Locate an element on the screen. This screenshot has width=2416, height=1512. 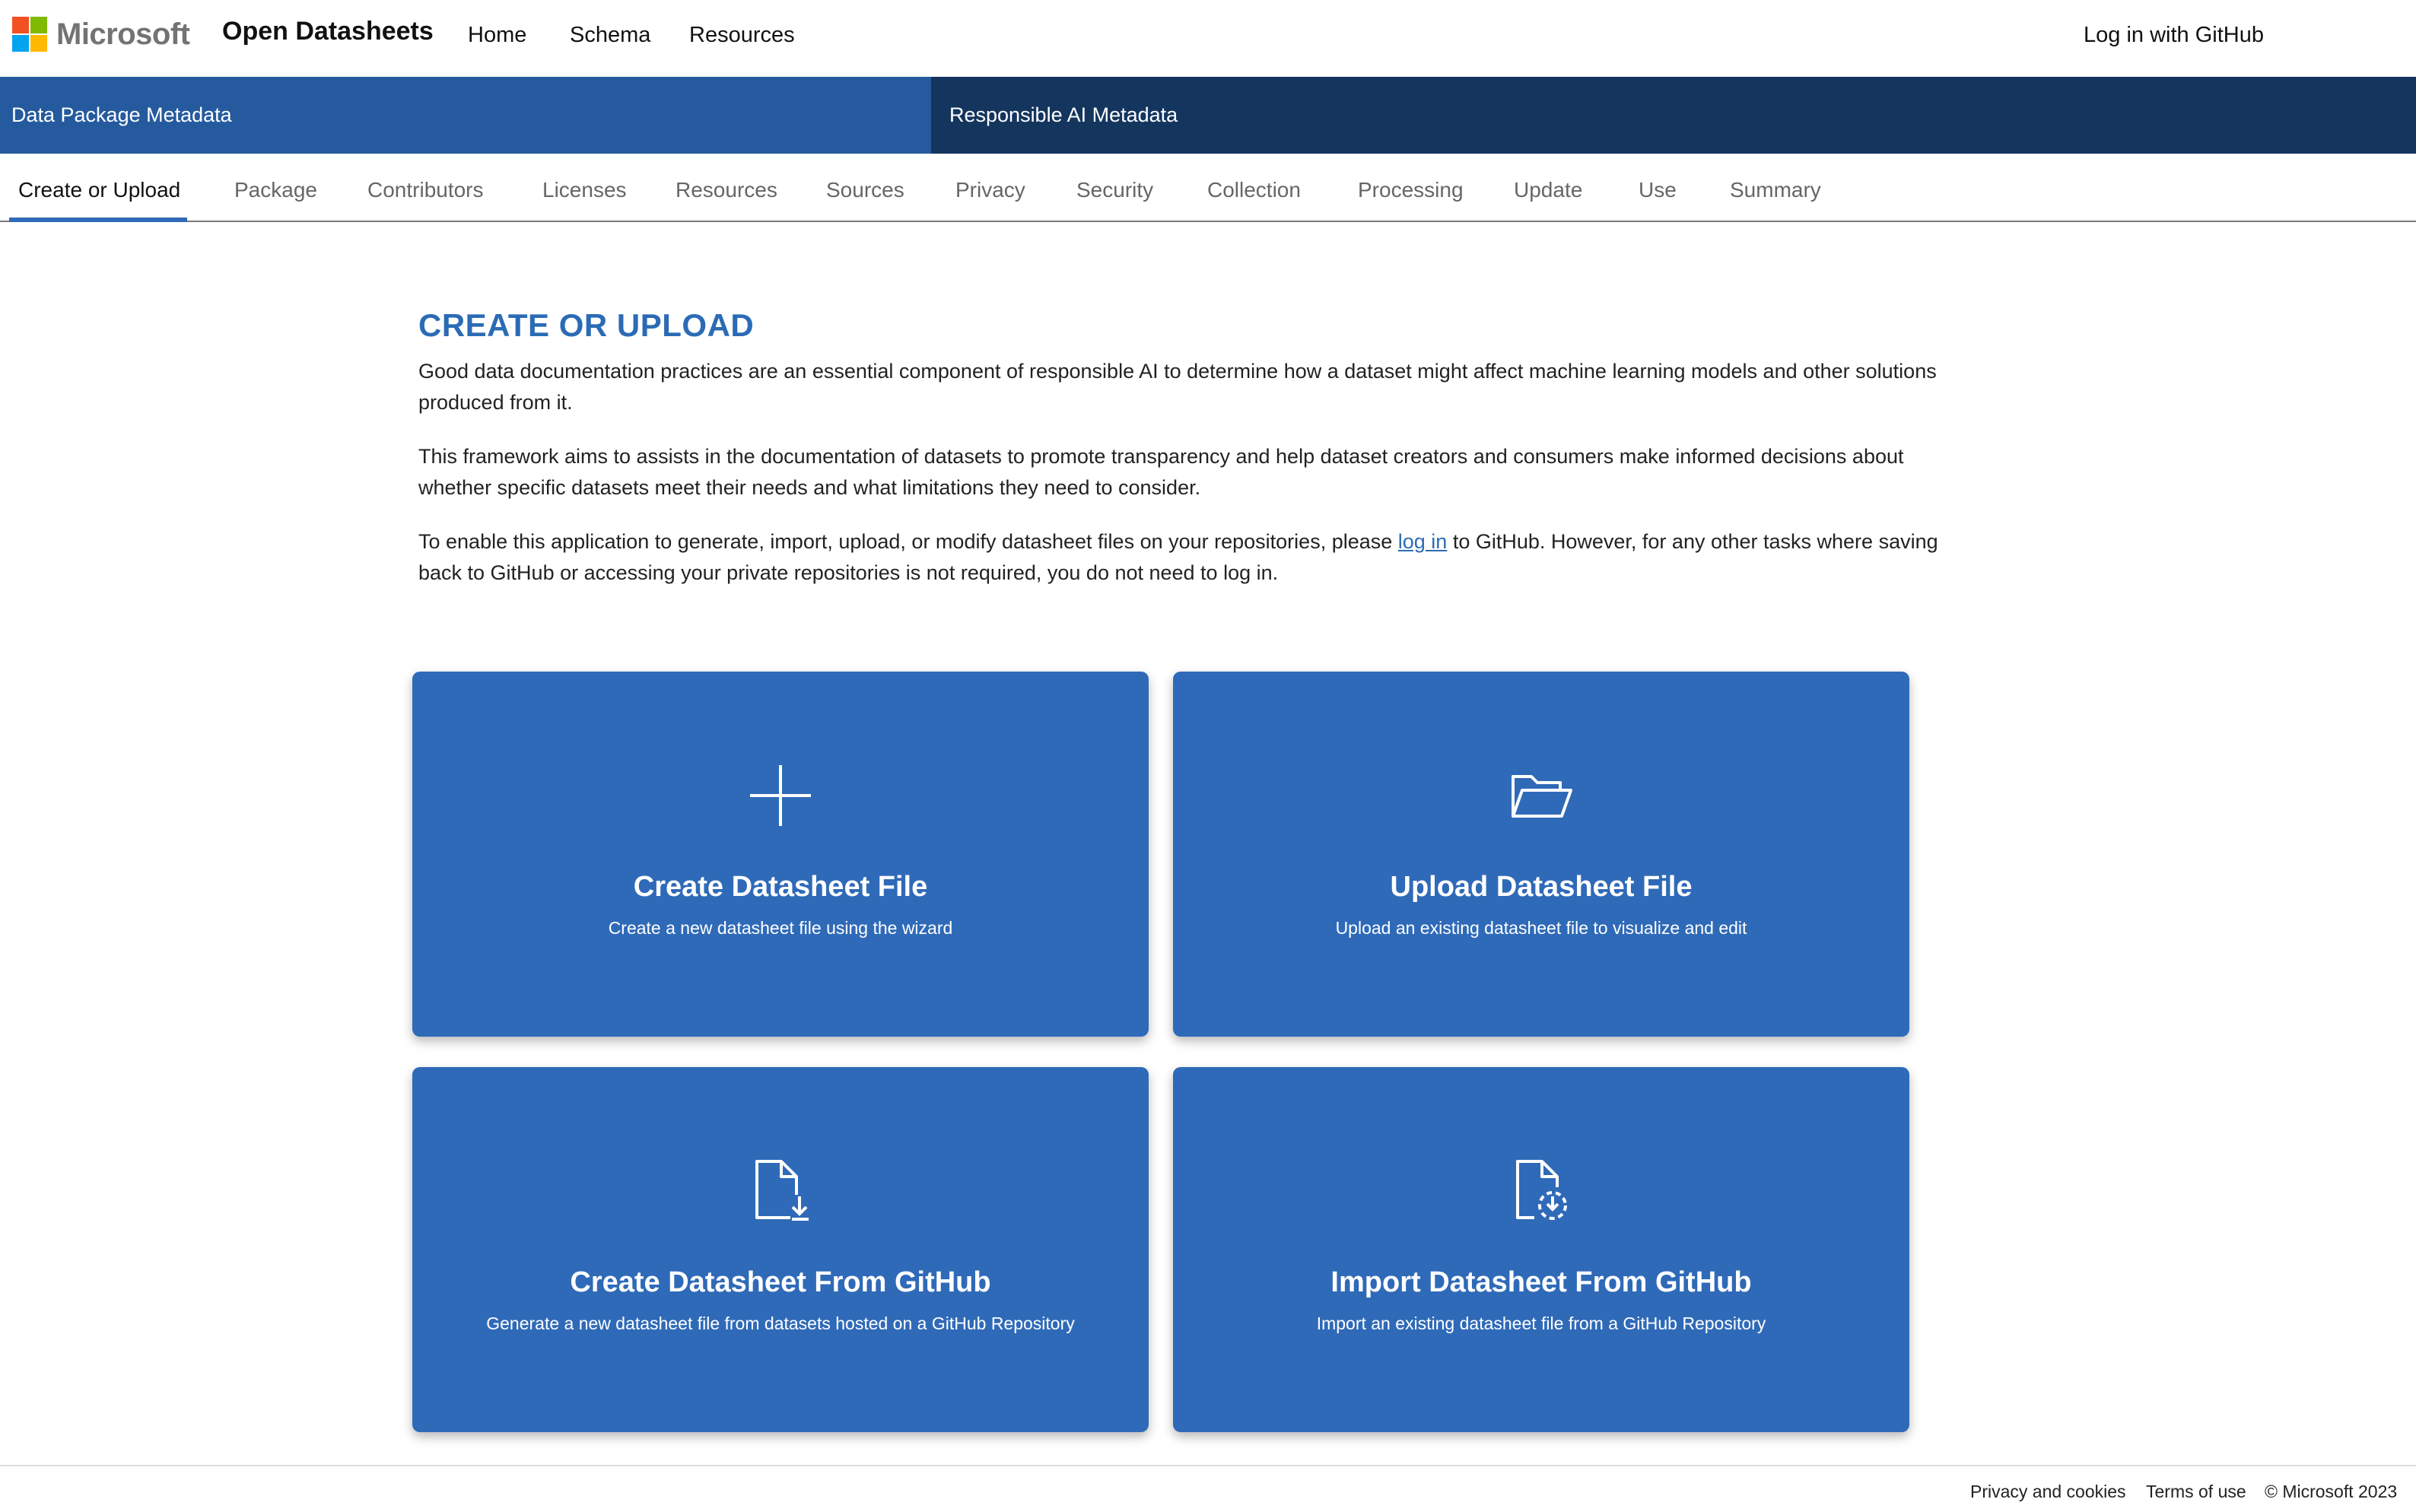
tab-collection: Collection is located at coordinates (1254, 190).